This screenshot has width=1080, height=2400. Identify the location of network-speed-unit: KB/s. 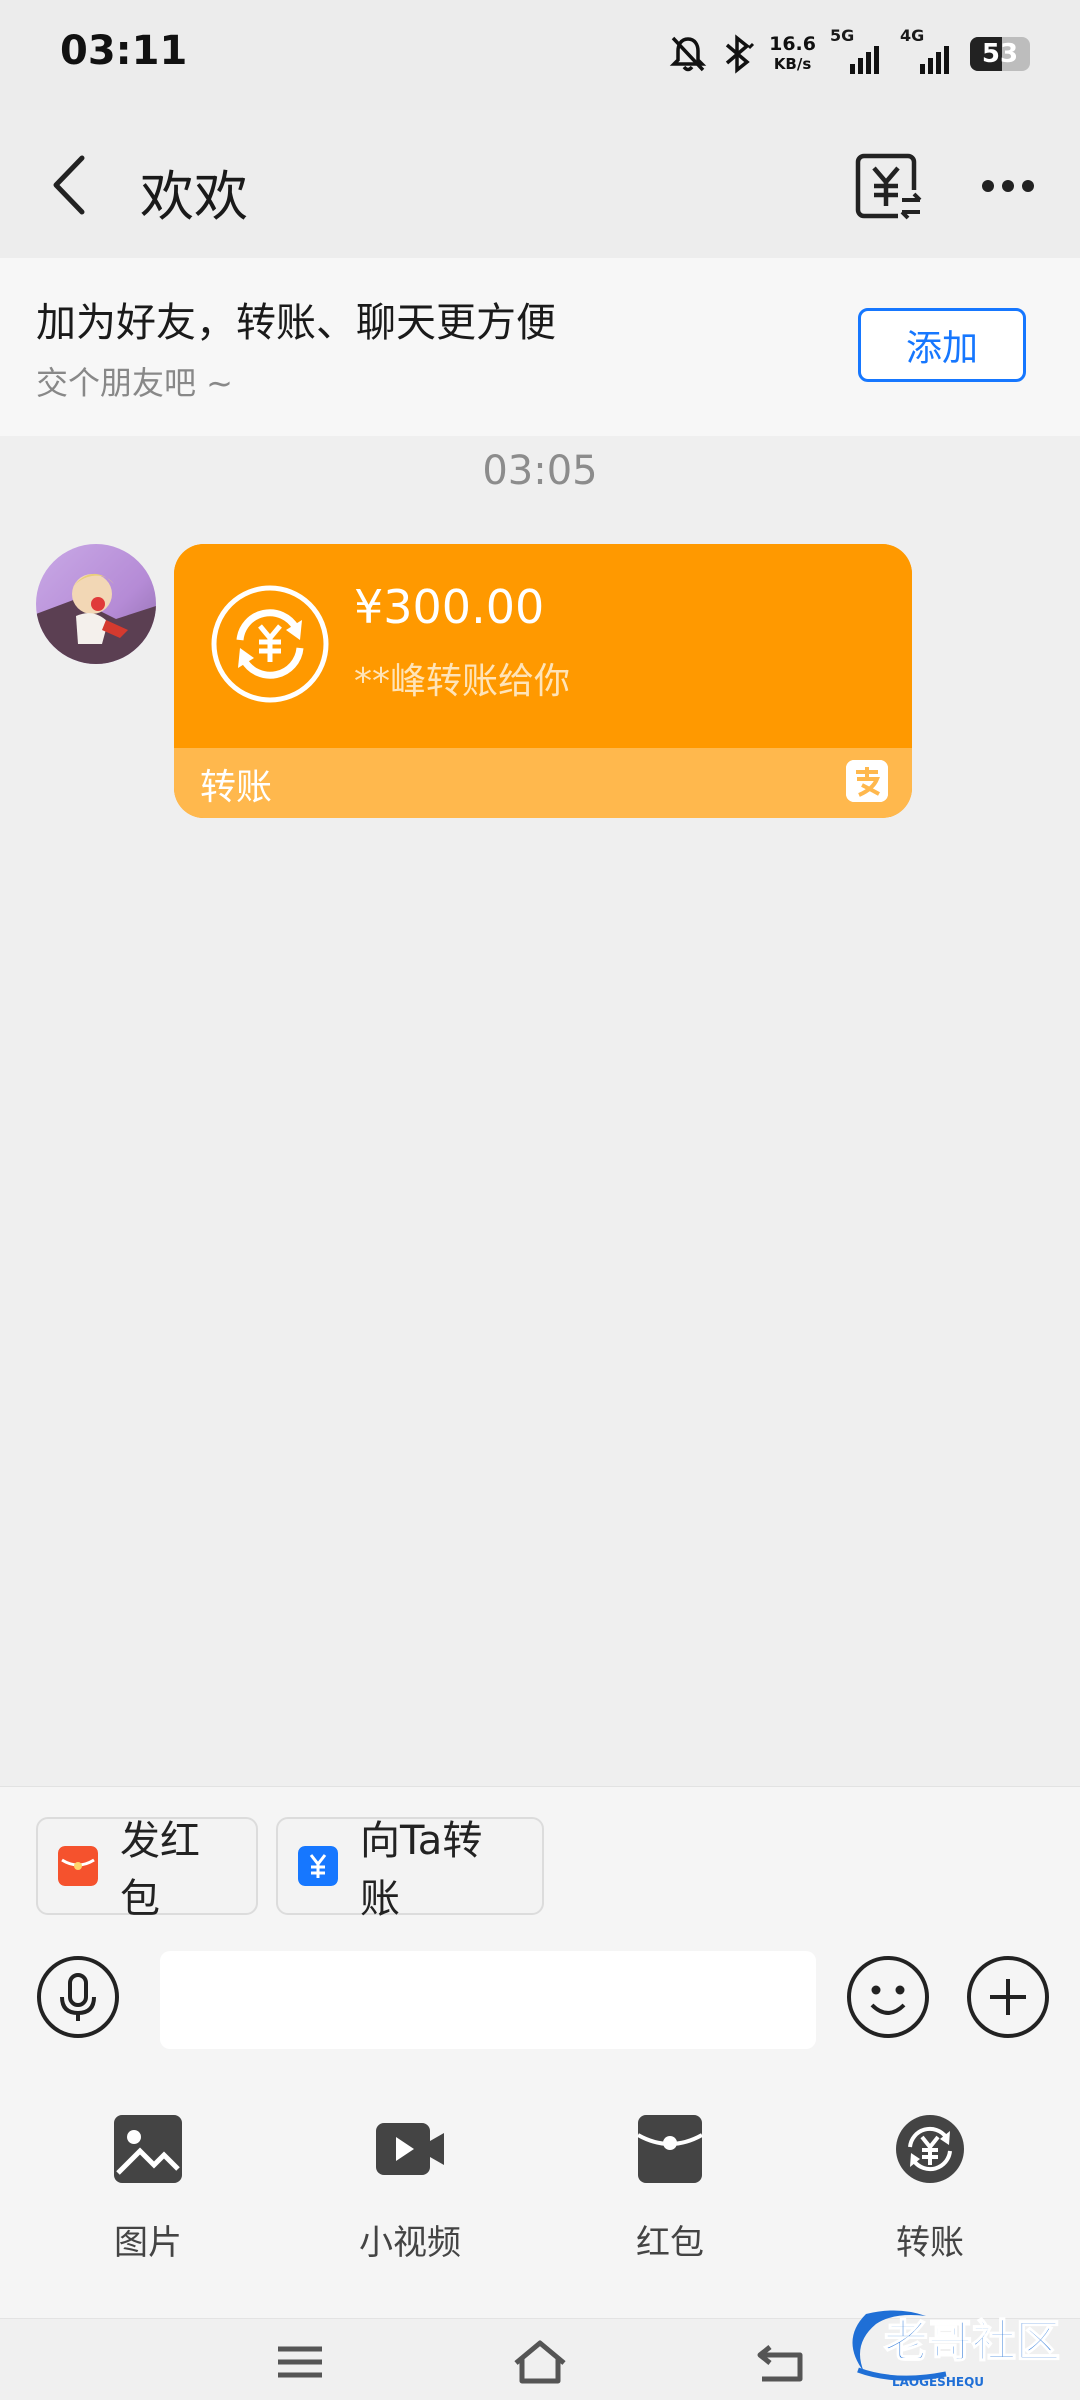
(792, 64).